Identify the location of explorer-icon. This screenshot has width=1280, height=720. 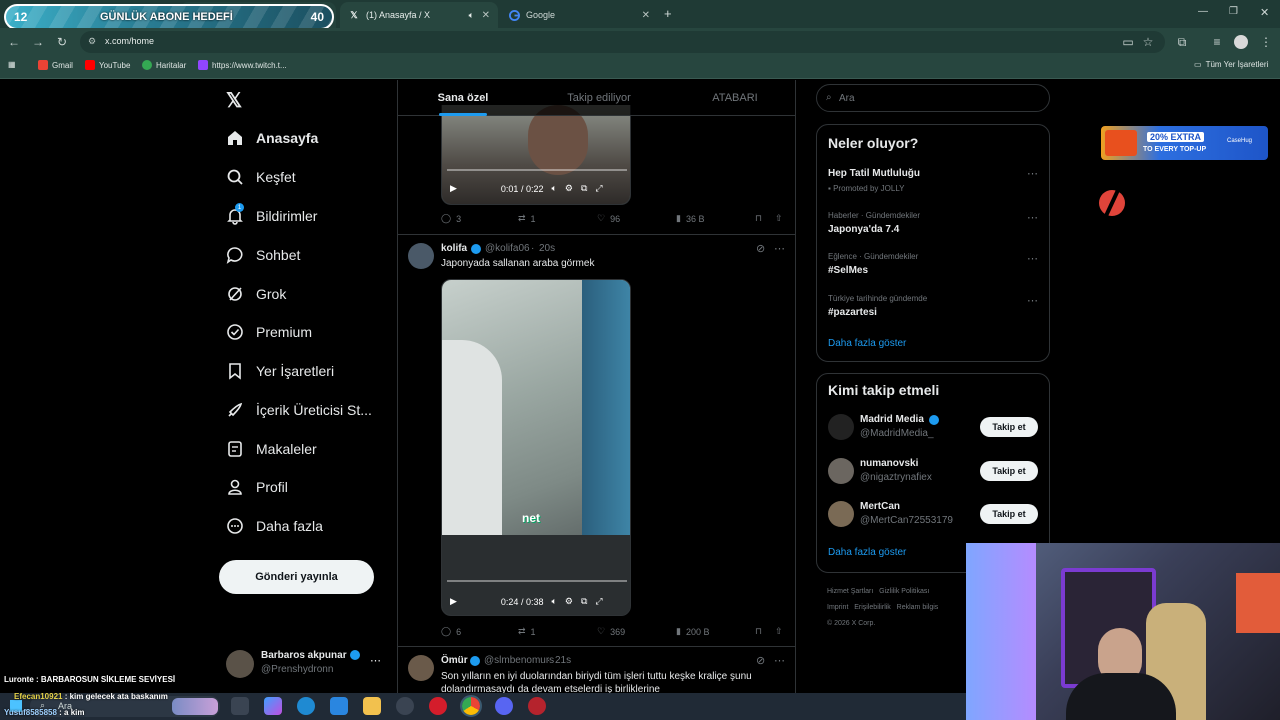
(372, 706).